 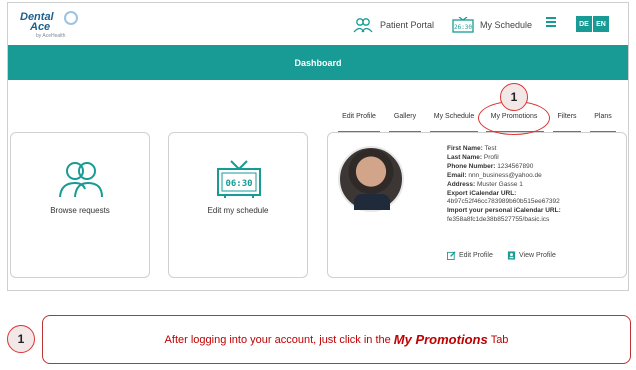 I want to click on view-profile-link: View Profile, so click(x=531, y=255).